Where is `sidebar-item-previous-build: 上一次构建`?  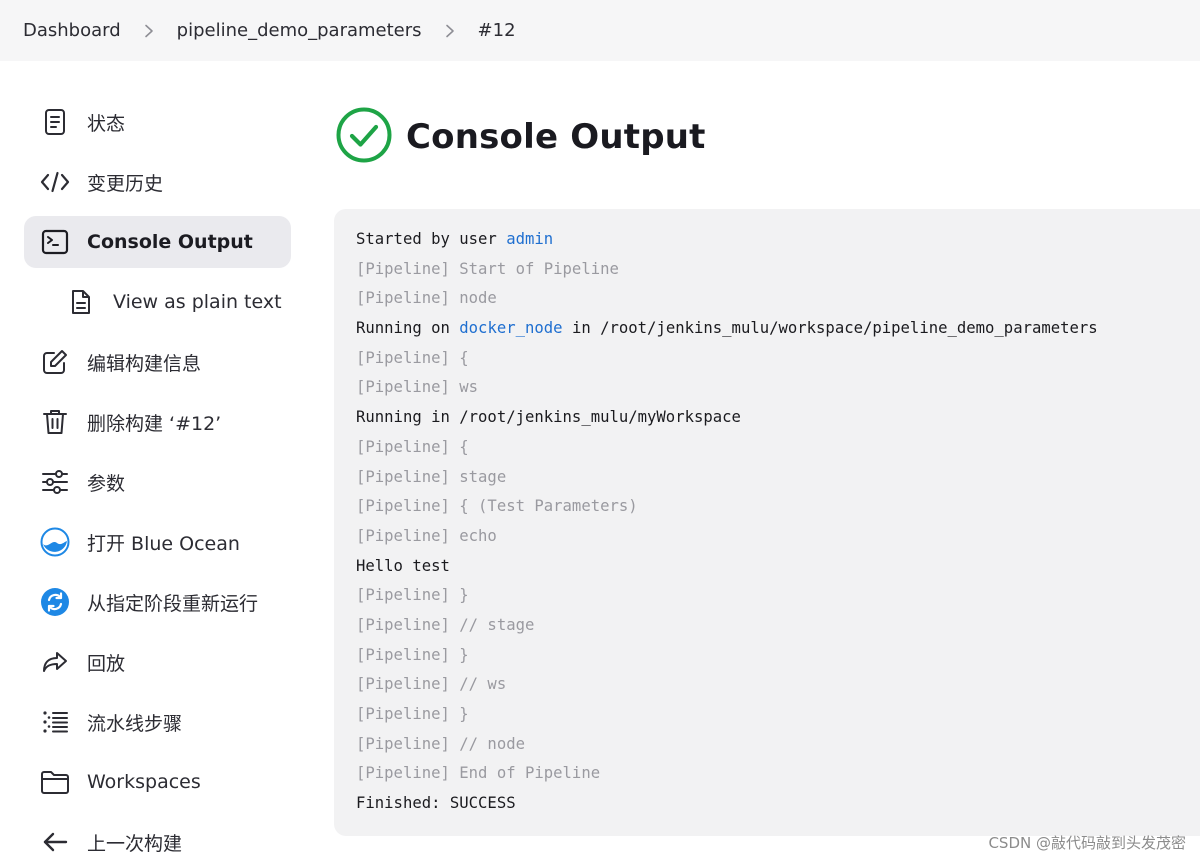 sidebar-item-previous-build: 上一次构建 is located at coordinates (157, 842).